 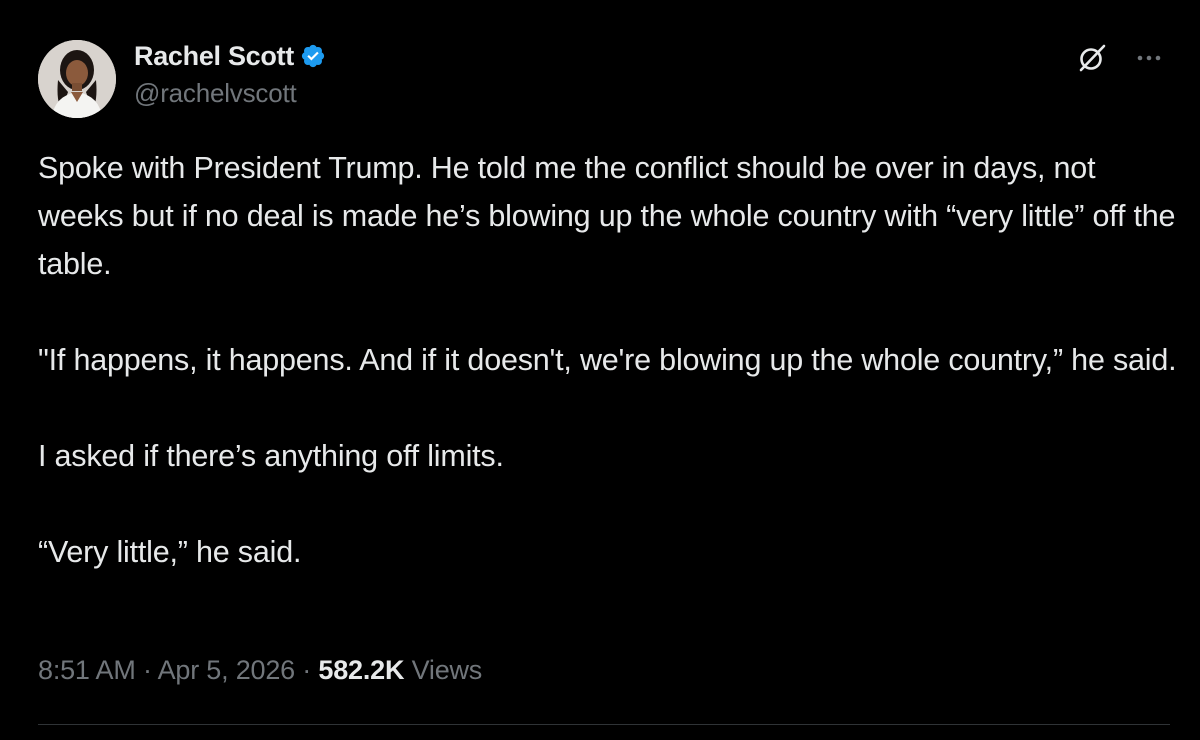 I want to click on name-row: Rachel Scott, so click(x=230, y=56).